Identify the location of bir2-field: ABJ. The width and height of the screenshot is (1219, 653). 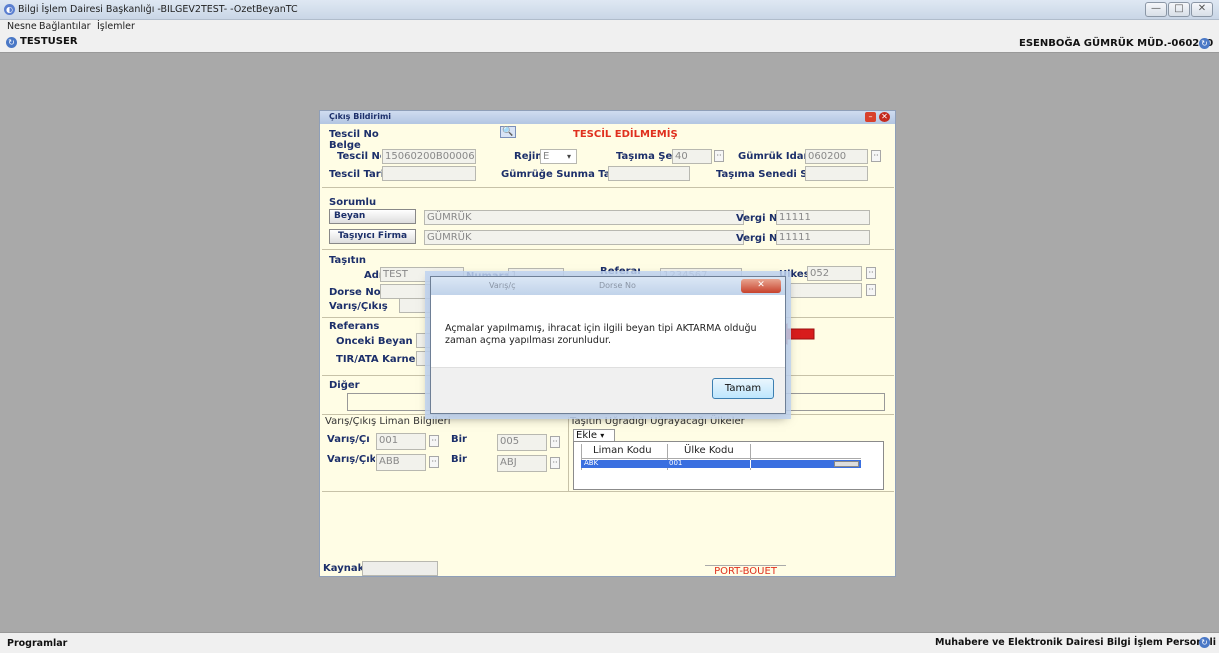
(522, 463).